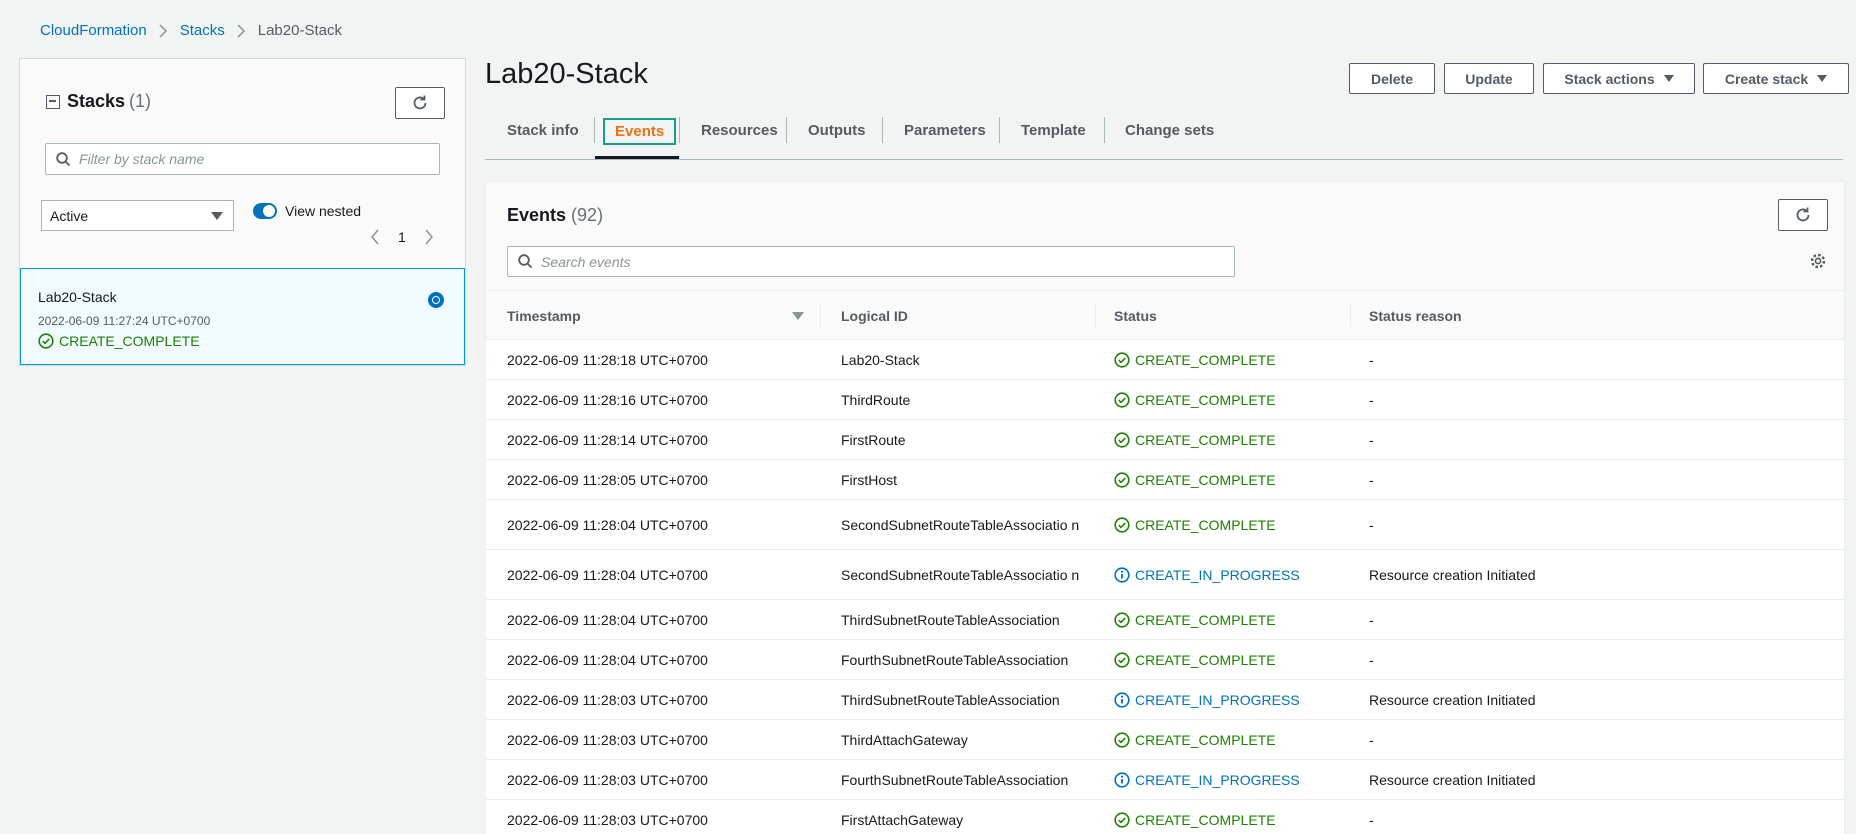 Image resolution: width=1856 pixels, height=834 pixels. I want to click on cell-logical-id: FourthSubnetRouteTableAssociation, so click(955, 779).